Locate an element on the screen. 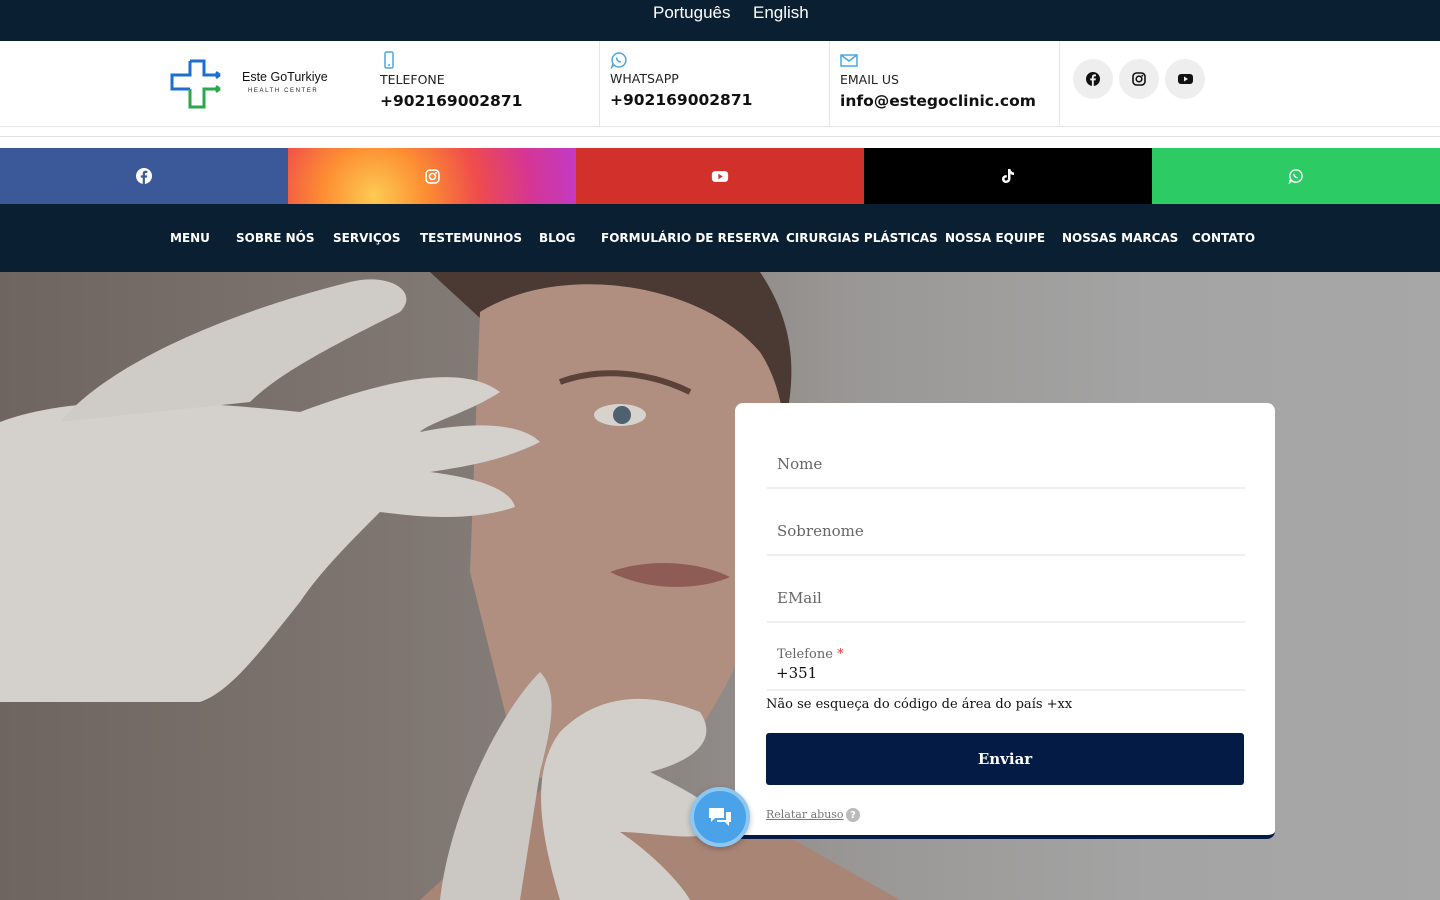  language-english-link: English is located at coordinates (781, 13).